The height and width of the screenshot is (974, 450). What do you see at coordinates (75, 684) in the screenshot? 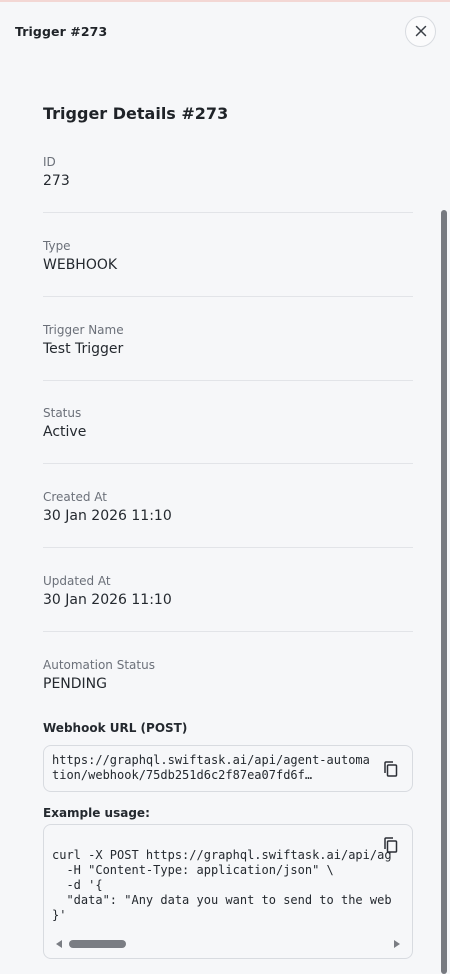
I see `field-value: PENDING` at bounding box center [75, 684].